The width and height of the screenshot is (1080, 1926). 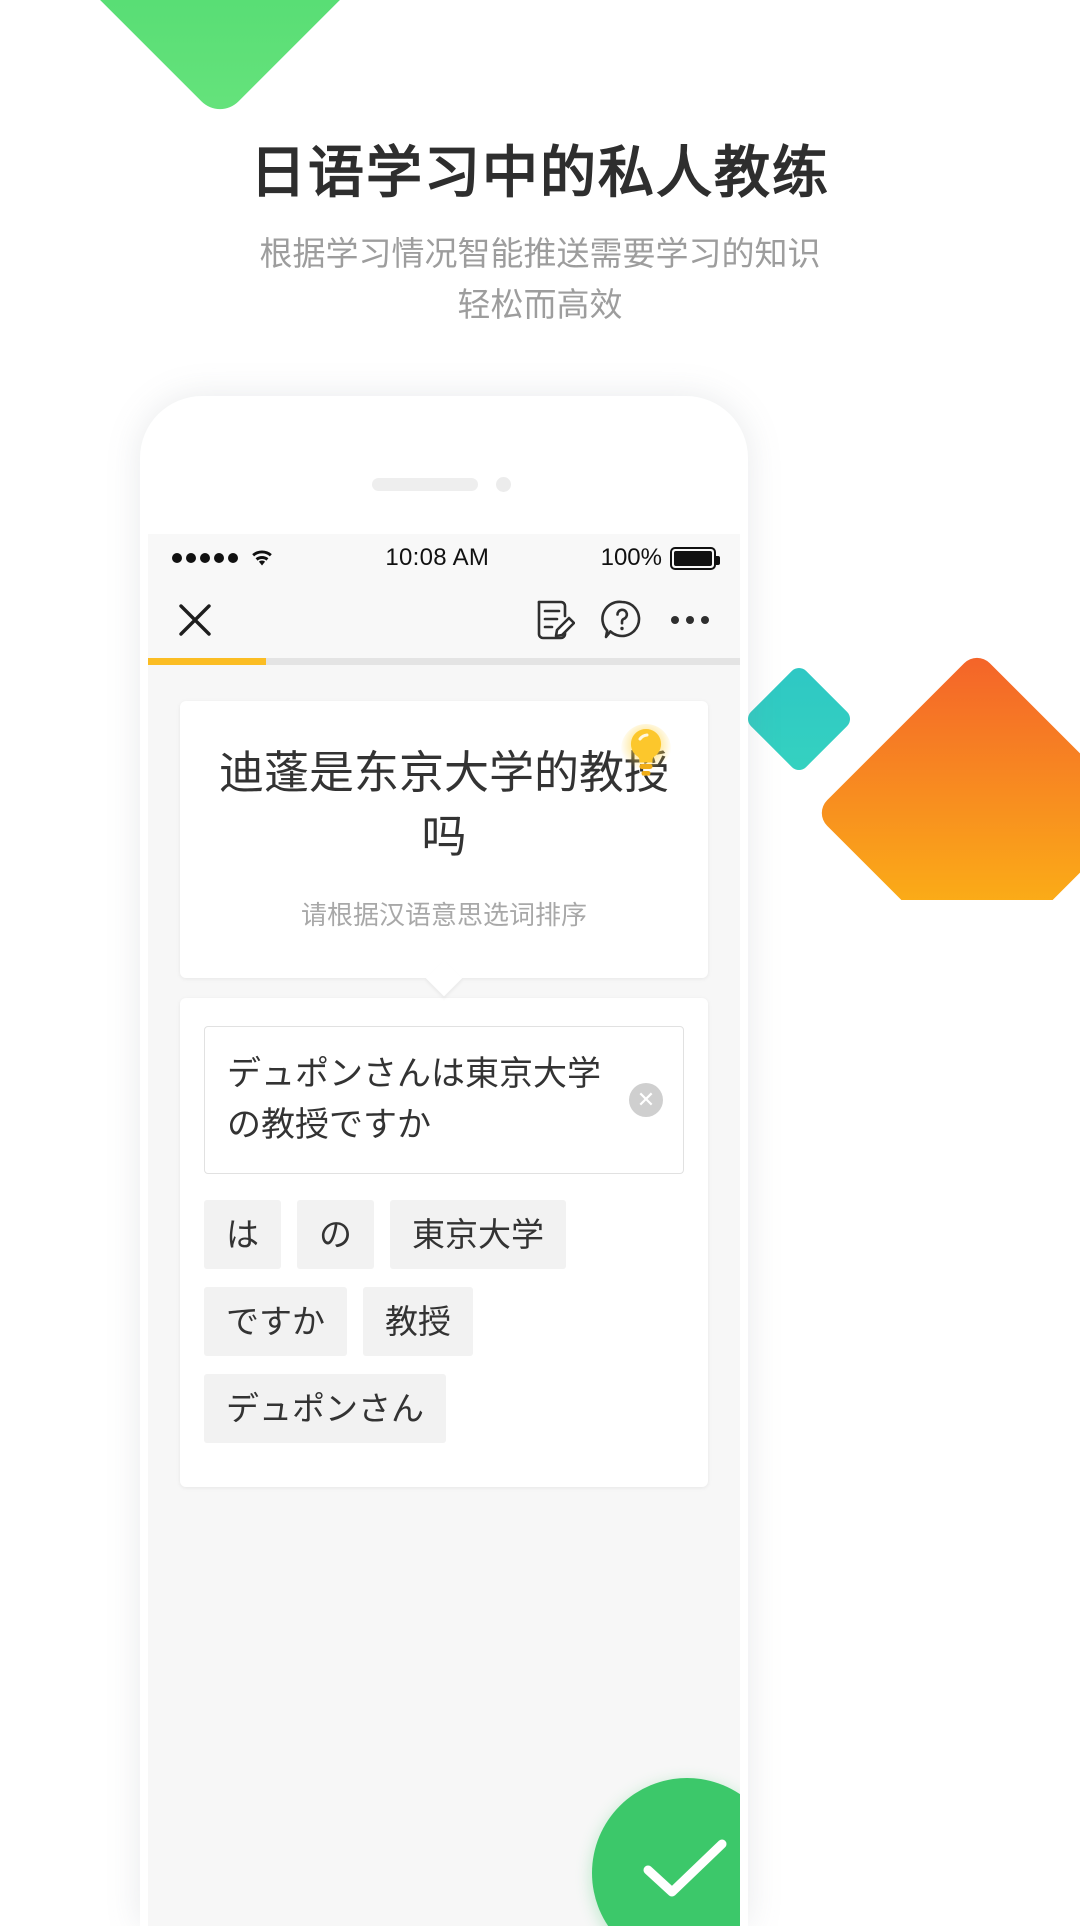 I want to click on green-triangle-shape, so click(x=220, y=60).